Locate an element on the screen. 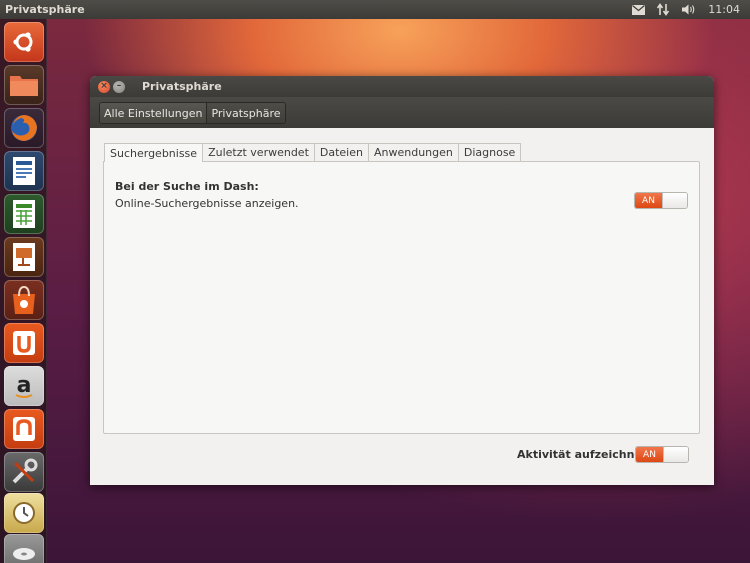  indicator-area: 11:04 is located at coordinates (691, 9).